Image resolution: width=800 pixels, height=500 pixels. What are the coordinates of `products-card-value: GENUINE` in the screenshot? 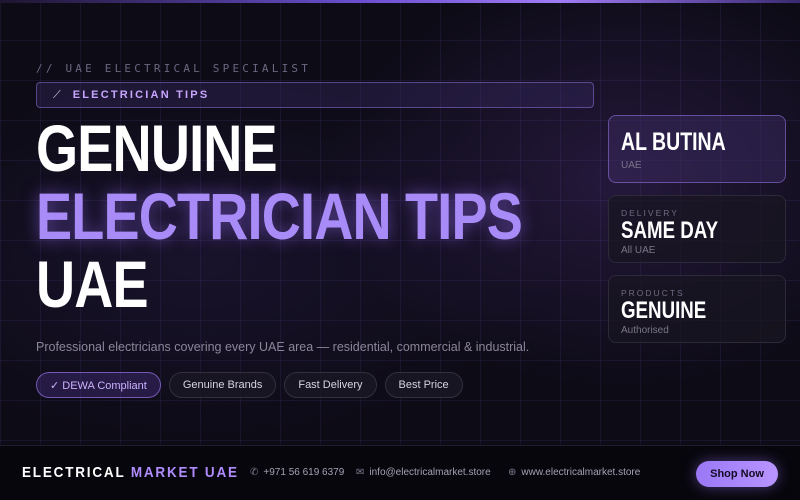 It's located at (664, 310).